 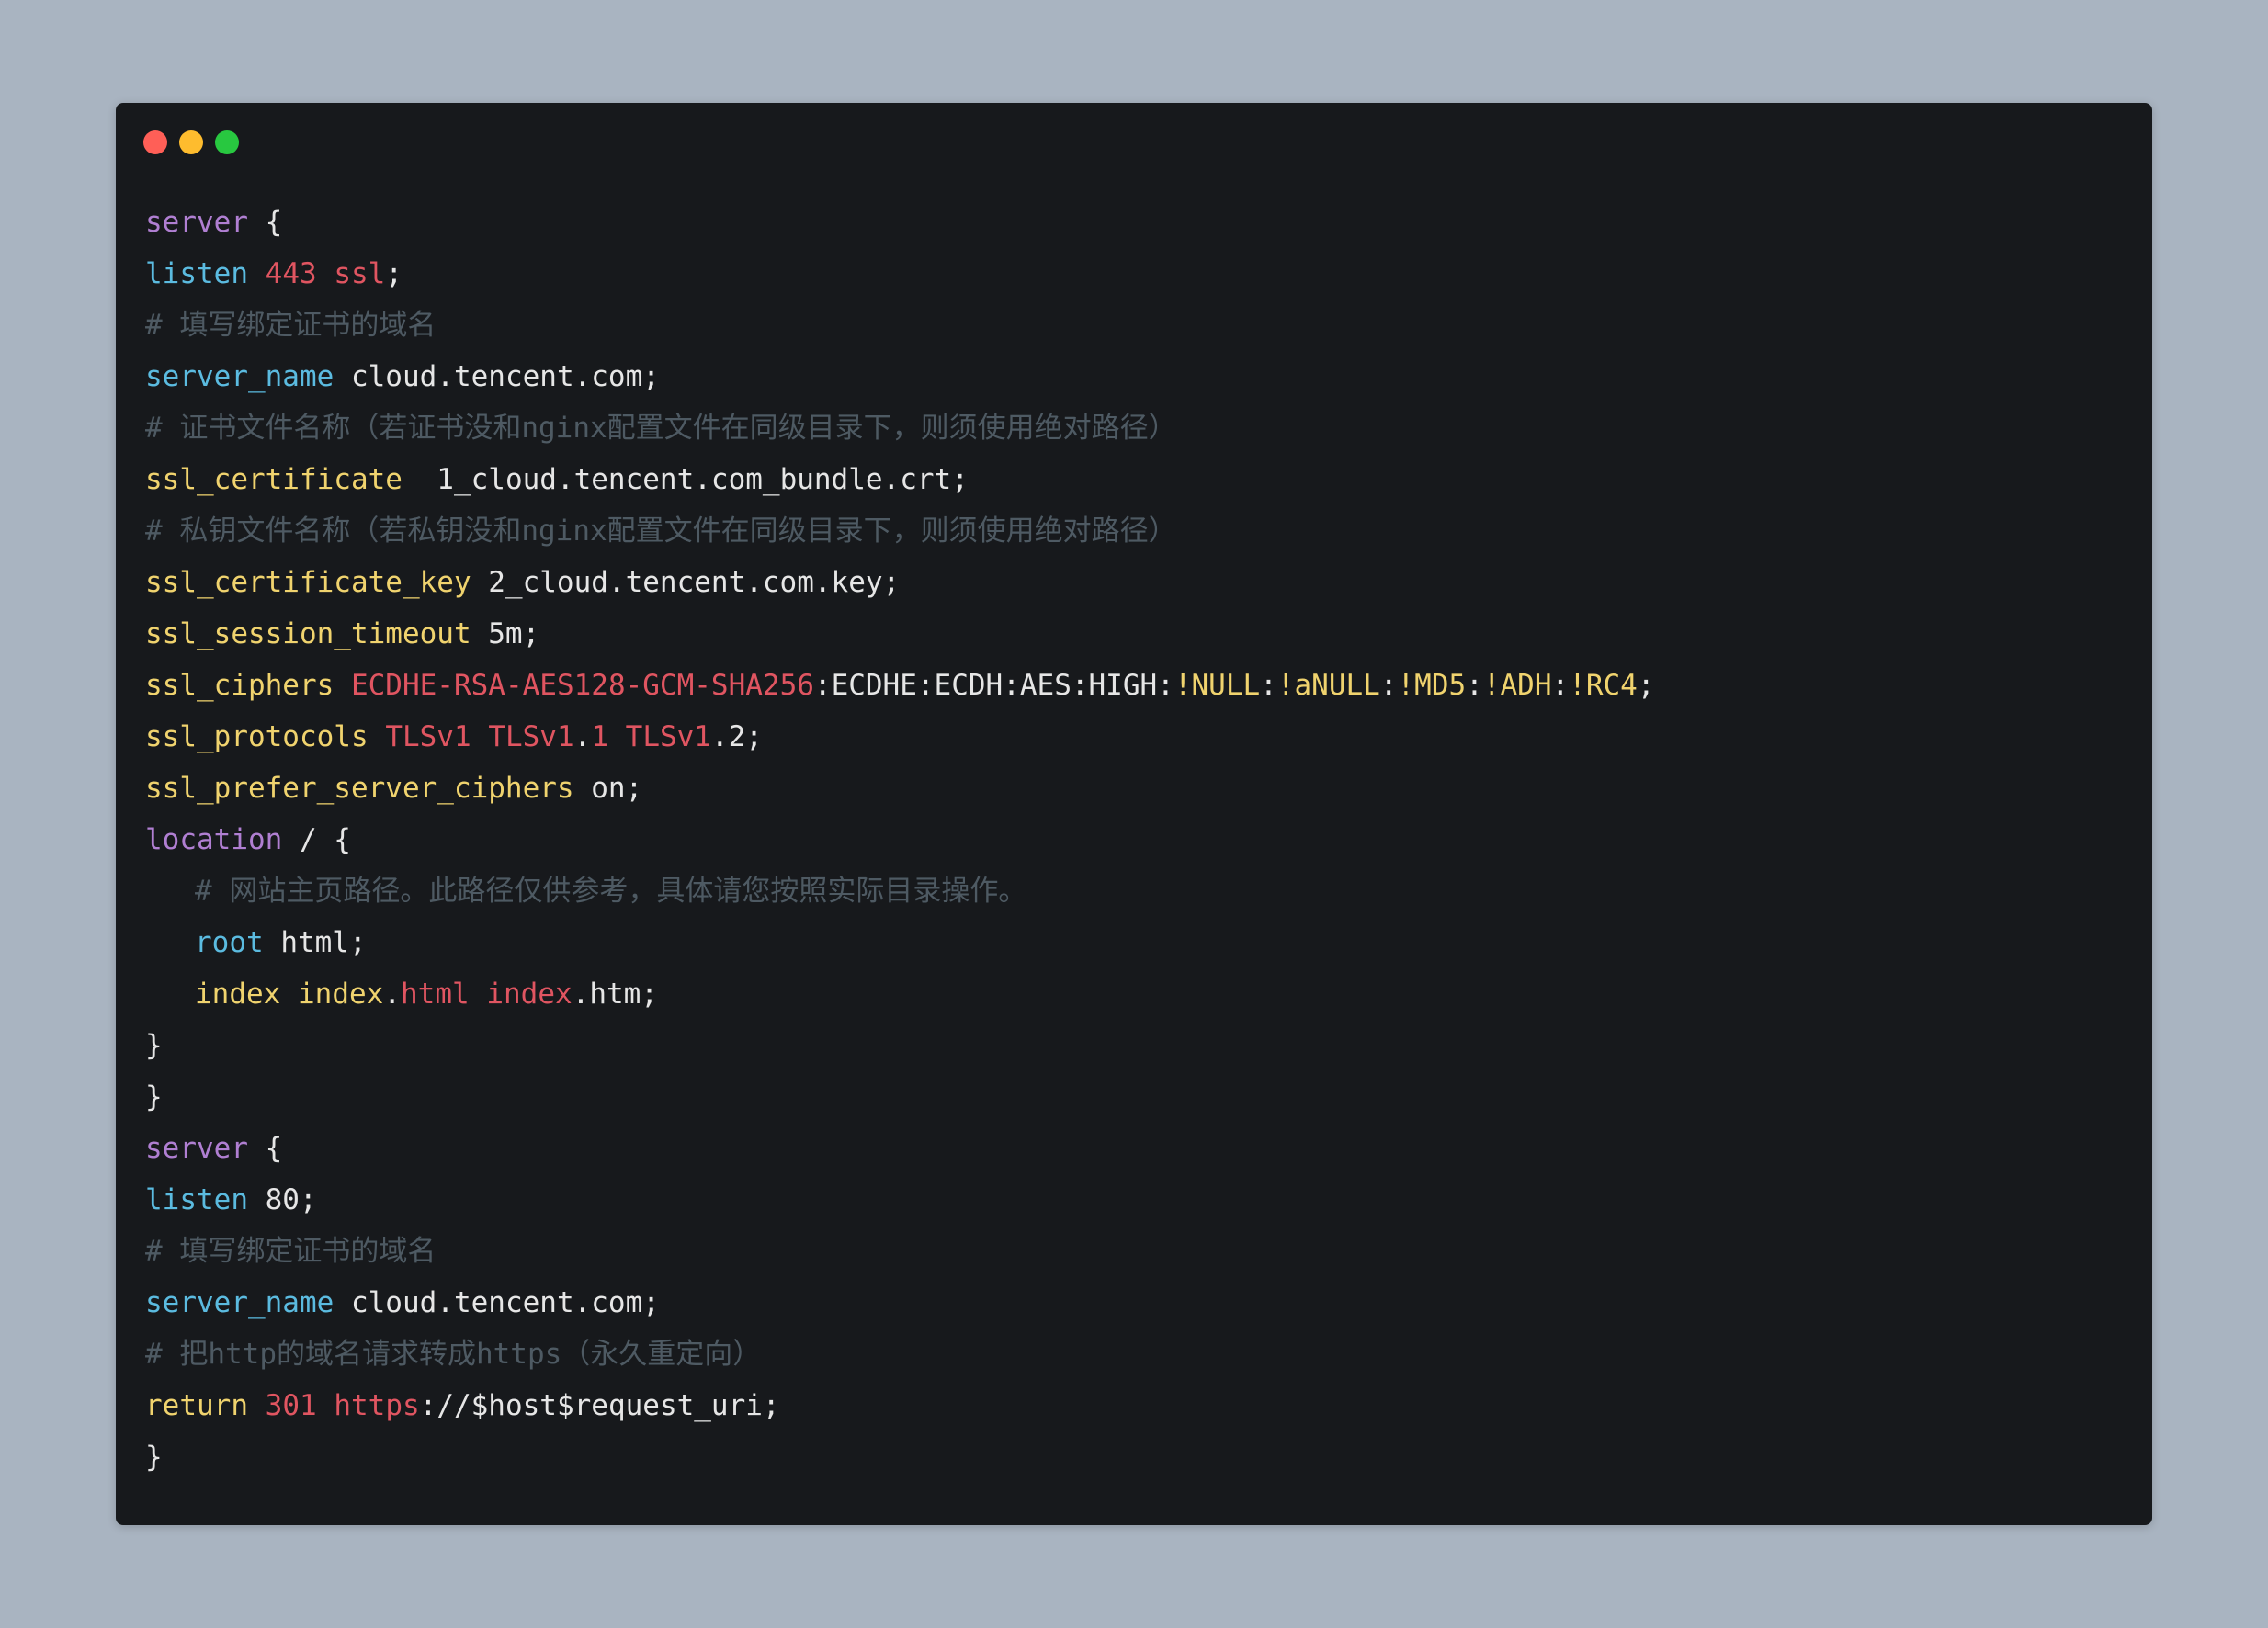 I want to click on code-token: ssl_protocols, so click(x=257, y=736).